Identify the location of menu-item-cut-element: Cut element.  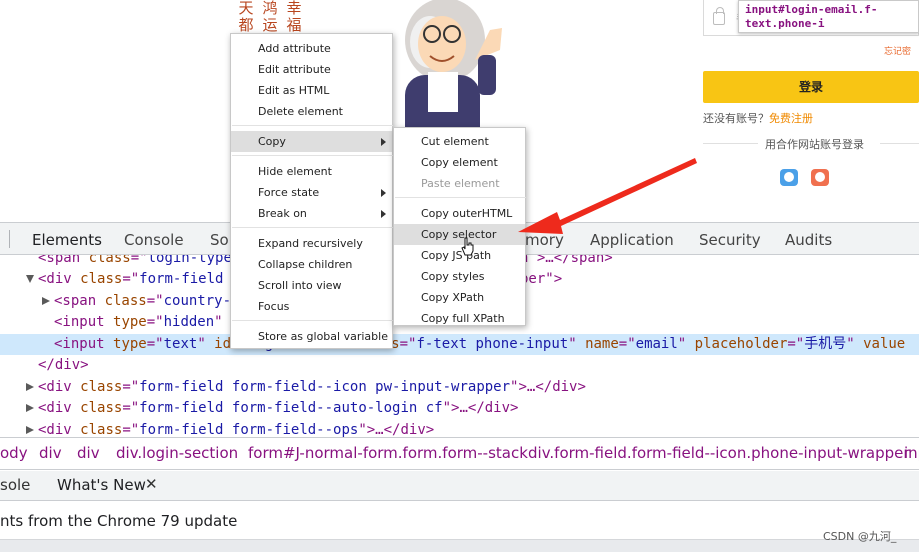
(459, 141).